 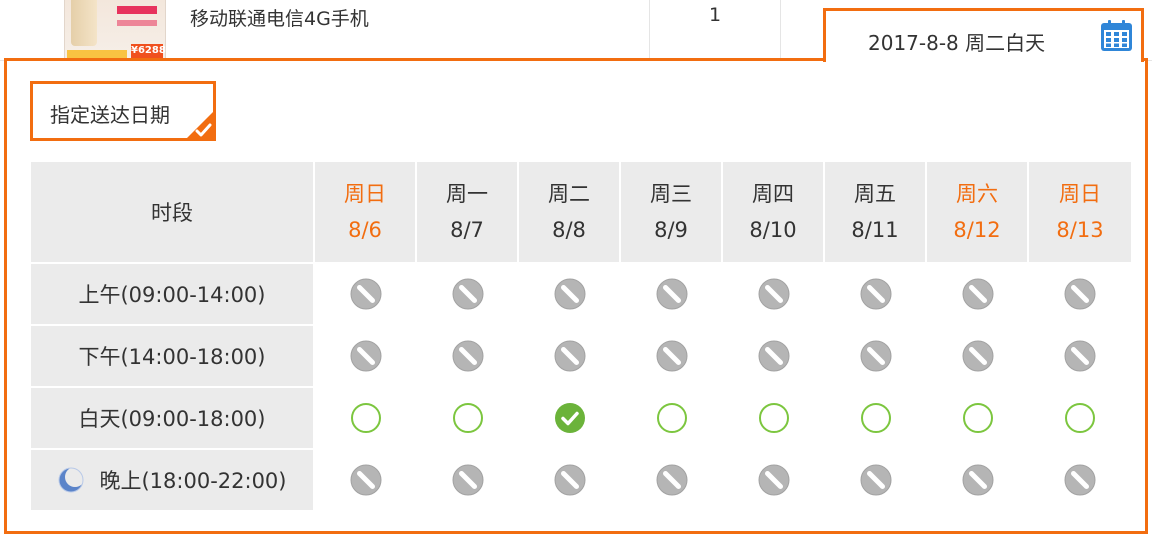 What do you see at coordinates (983, 35) in the screenshot?
I see `delivery-date-selector: 2017-8-8 周二白天` at bounding box center [983, 35].